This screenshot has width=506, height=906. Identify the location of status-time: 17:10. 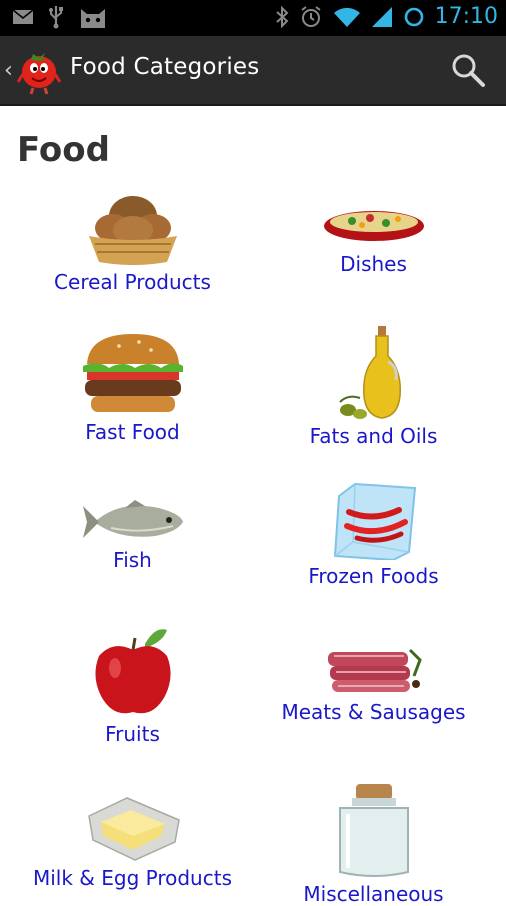
(466, 16).